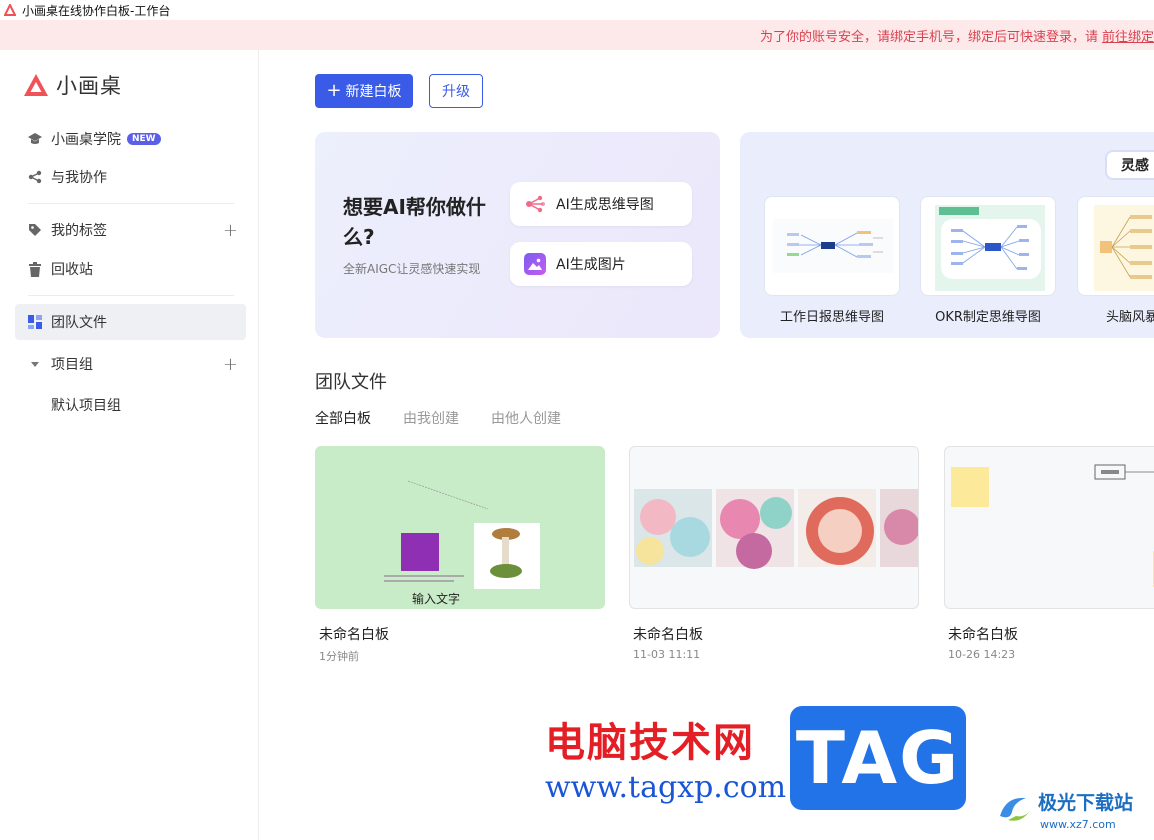 Image resolution: width=1154 pixels, height=840 pixels. Describe the element at coordinates (1086, 803) in the screenshot. I see `watermark-xz-name: 极光下载站` at that location.